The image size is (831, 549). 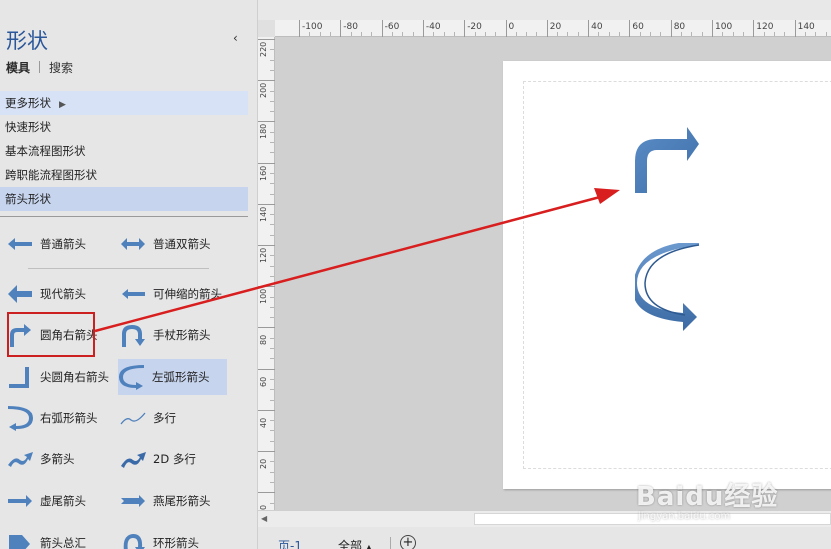 What do you see at coordinates (290, 543) in the screenshot?
I see `tab-page-1: 页-1` at bounding box center [290, 543].